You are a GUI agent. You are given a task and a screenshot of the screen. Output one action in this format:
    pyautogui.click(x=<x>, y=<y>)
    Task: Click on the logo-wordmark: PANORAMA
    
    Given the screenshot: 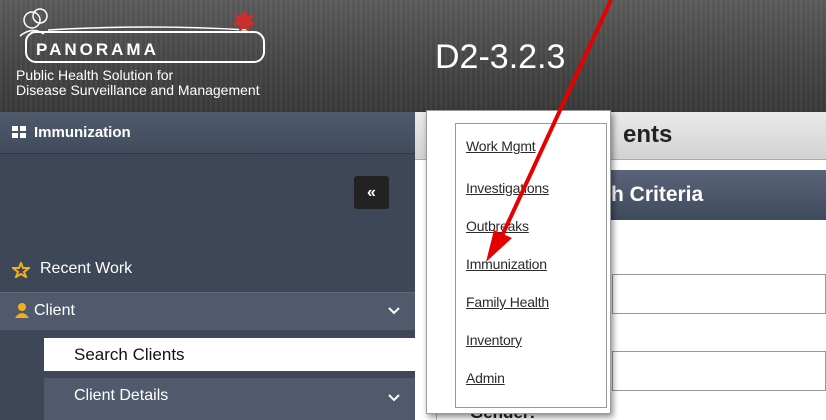 What is the action you would take?
    pyautogui.click(x=97, y=49)
    